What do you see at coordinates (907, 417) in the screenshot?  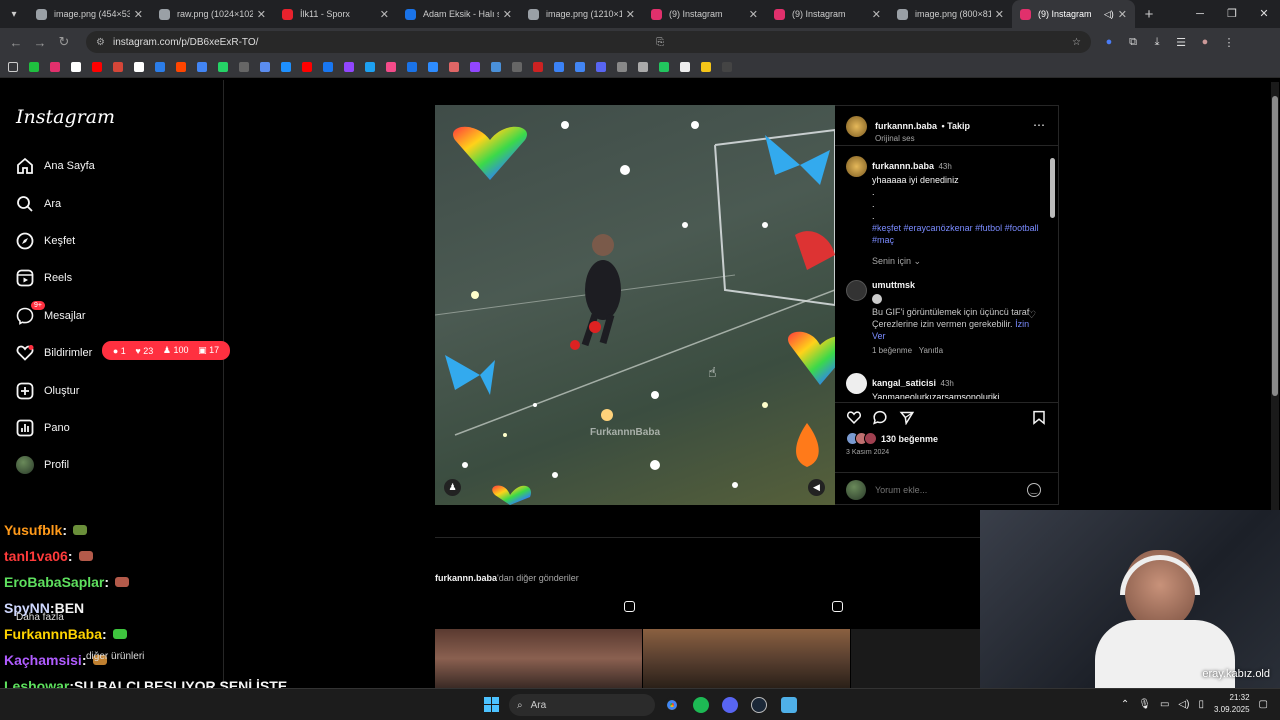 I see `share-icon` at bounding box center [907, 417].